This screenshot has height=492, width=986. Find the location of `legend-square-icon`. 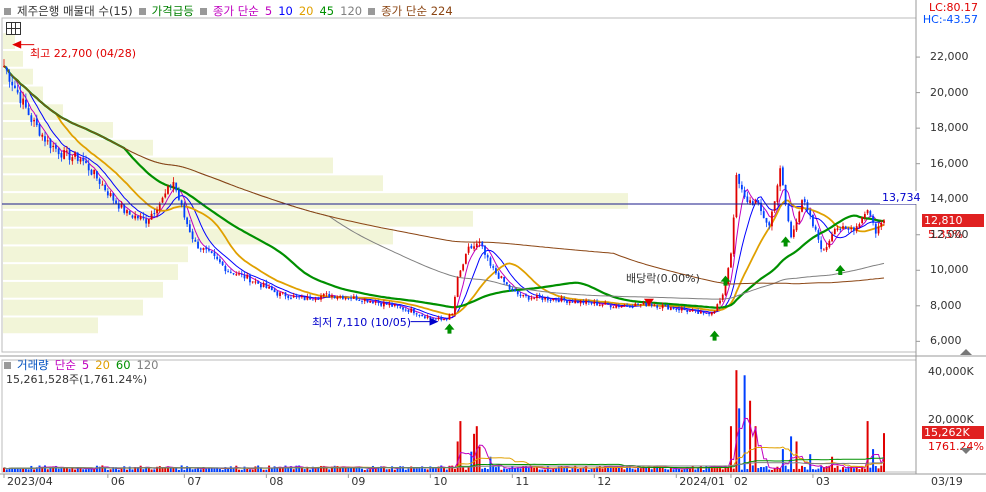

legend-square-icon is located at coordinates (203, 11).